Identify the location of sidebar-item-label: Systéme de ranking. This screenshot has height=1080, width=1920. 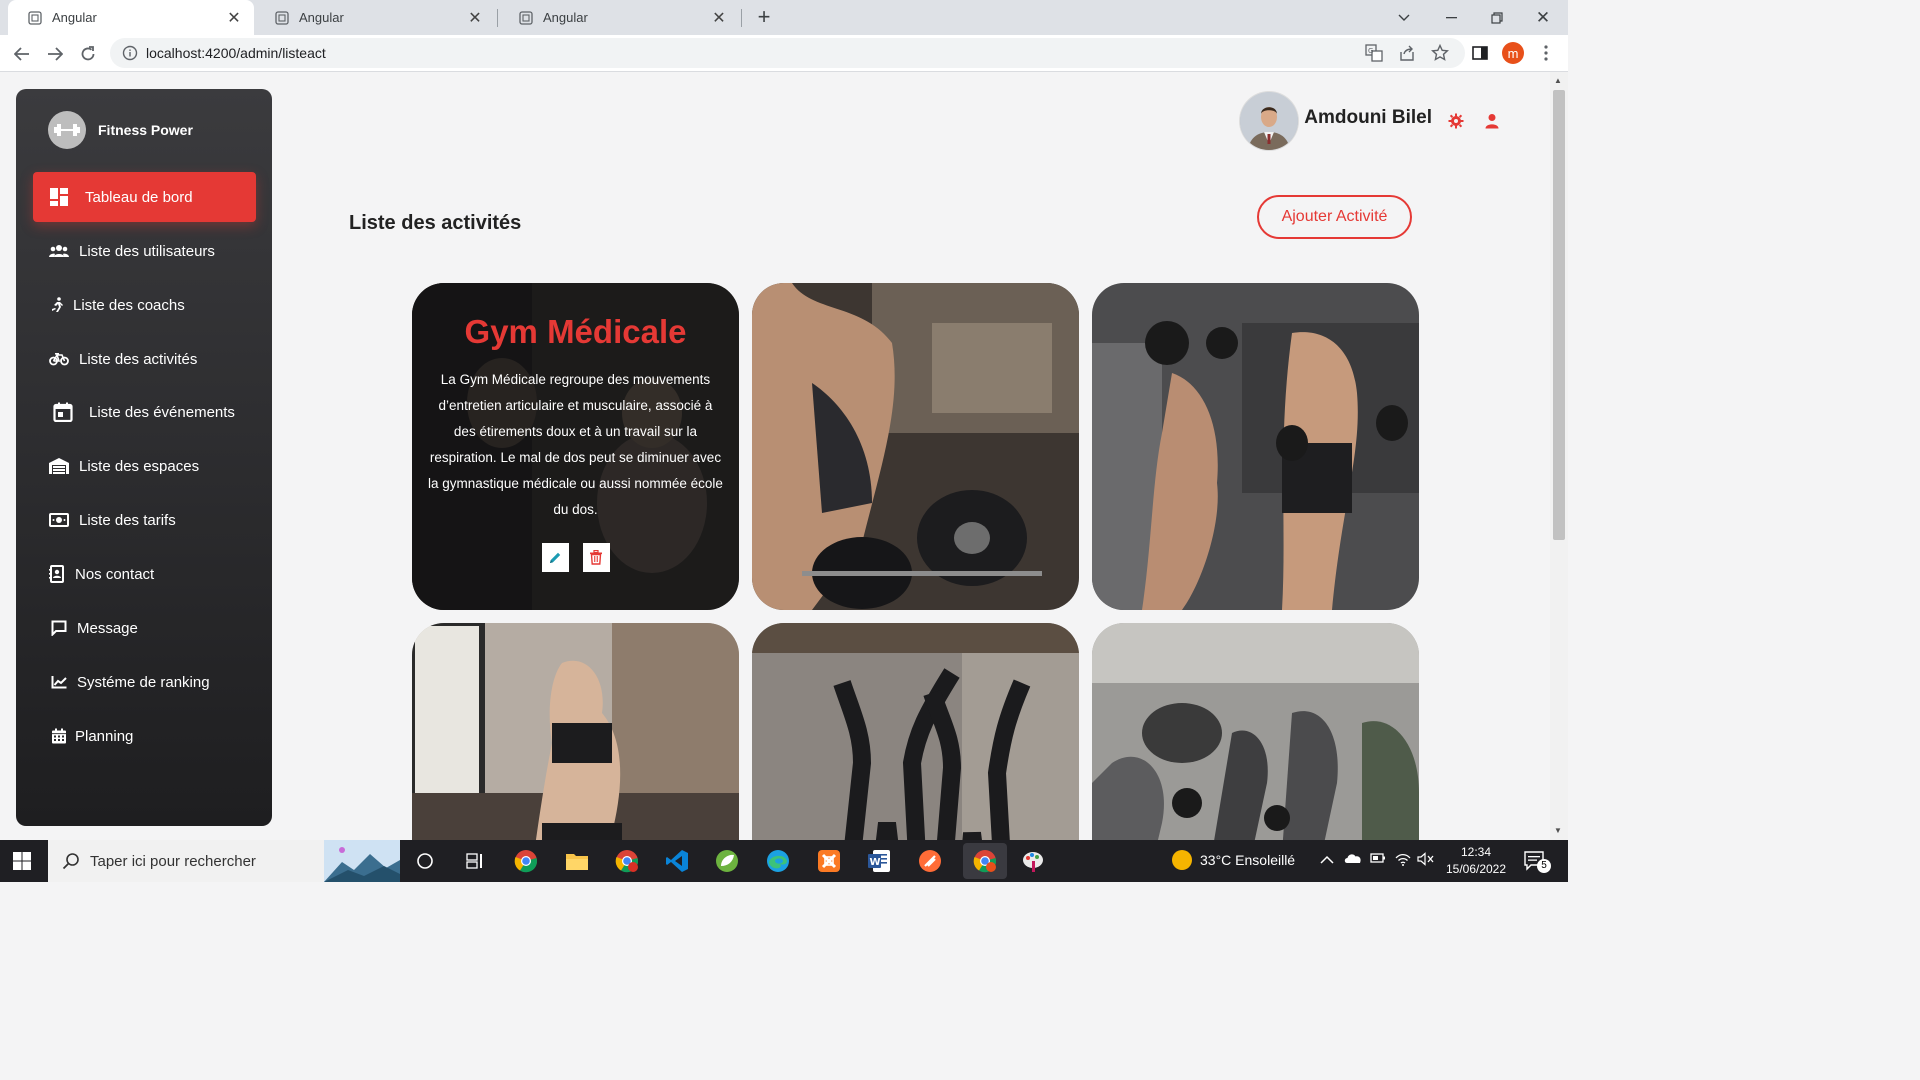
(143, 682).